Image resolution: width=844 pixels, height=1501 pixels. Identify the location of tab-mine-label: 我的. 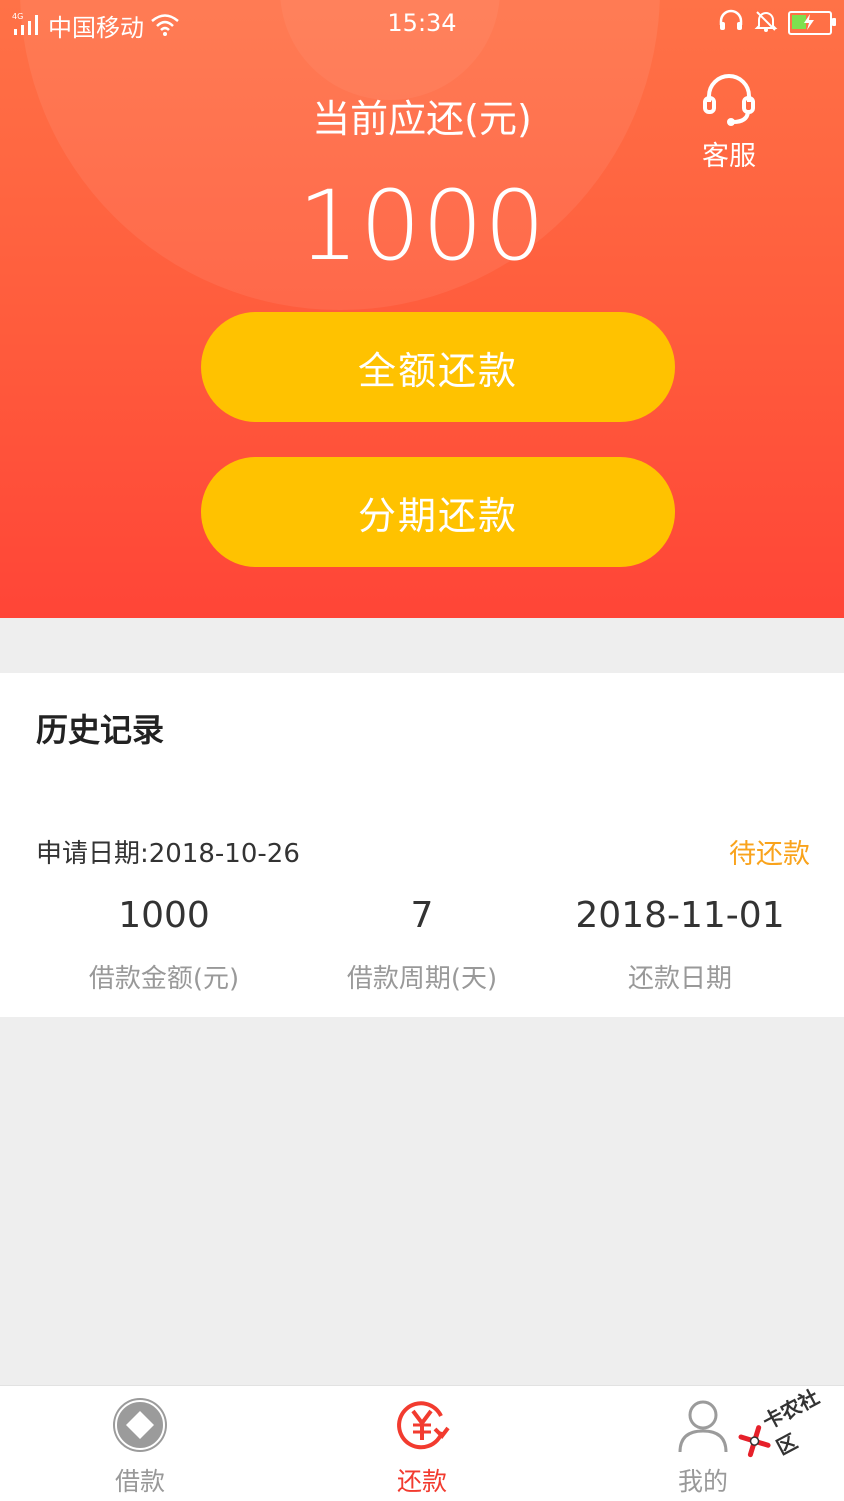
(702, 1481).